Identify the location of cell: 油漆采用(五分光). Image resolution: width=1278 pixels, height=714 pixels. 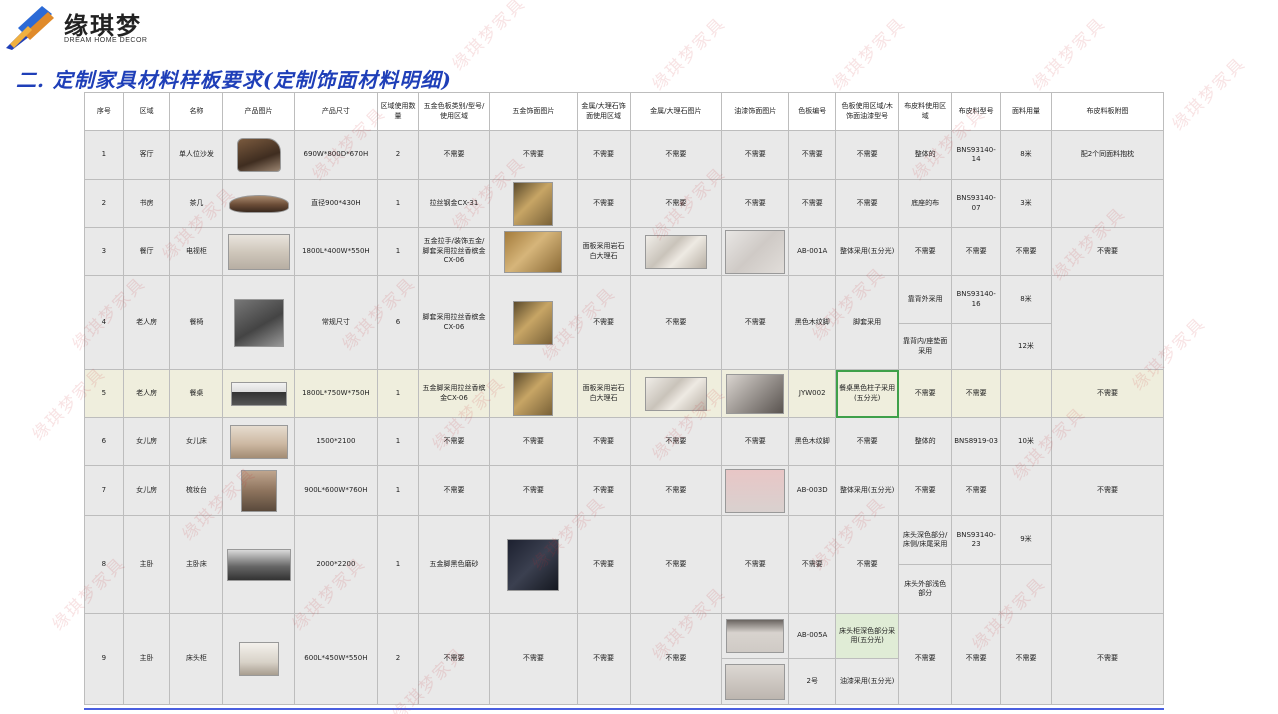
(867, 681).